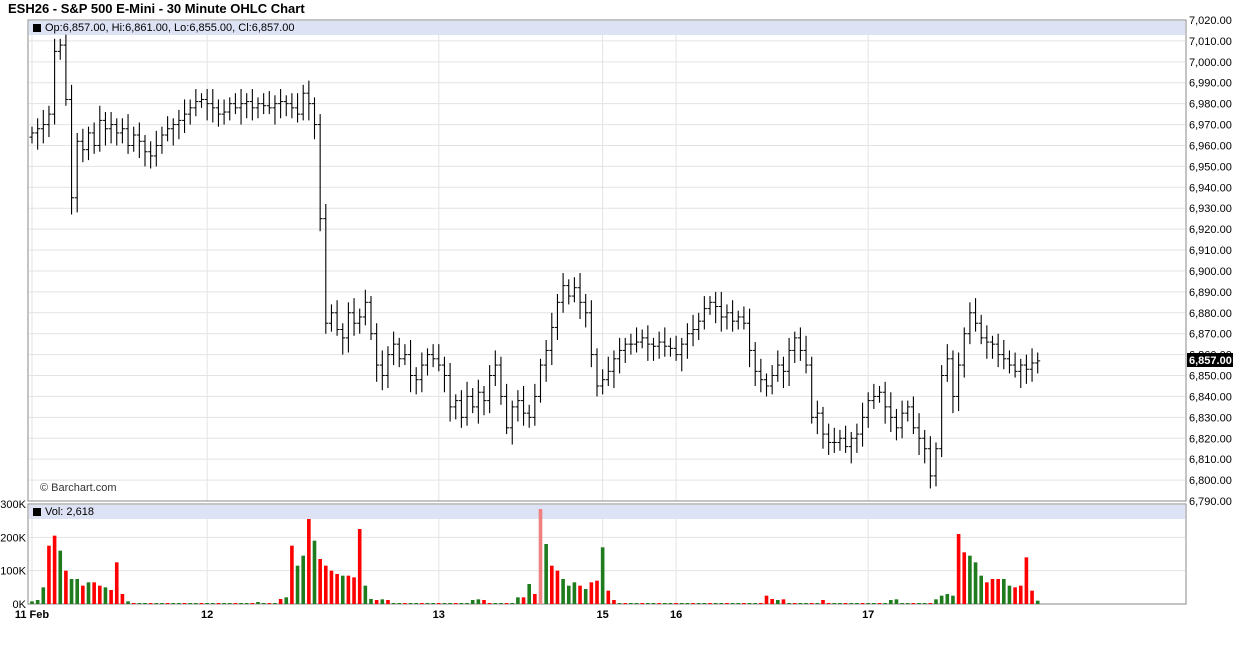 Image resolution: width=1236 pixels, height=645 pixels. What do you see at coordinates (1210, 230) in the screenshot?
I see `y-tick-label: 6,920.00` at bounding box center [1210, 230].